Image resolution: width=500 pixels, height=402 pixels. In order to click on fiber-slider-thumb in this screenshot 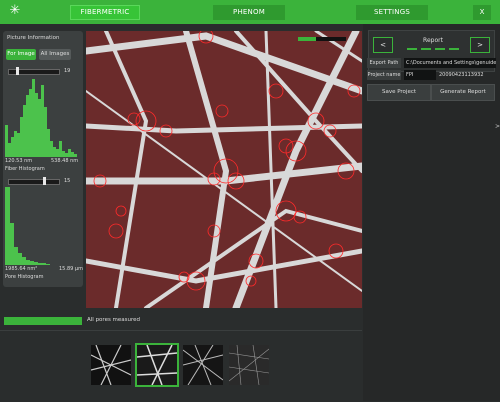, I will do `click(17, 71)`.